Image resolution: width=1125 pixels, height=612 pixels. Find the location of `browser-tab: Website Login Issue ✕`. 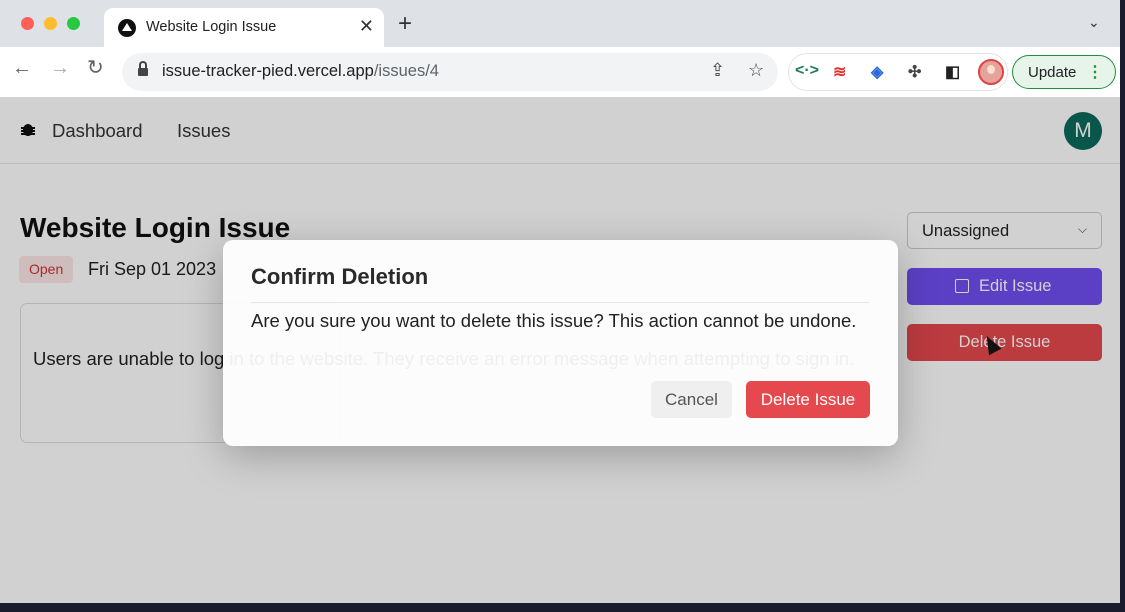

browser-tab: Website Login Issue ✕ is located at coordinates (244, 28).